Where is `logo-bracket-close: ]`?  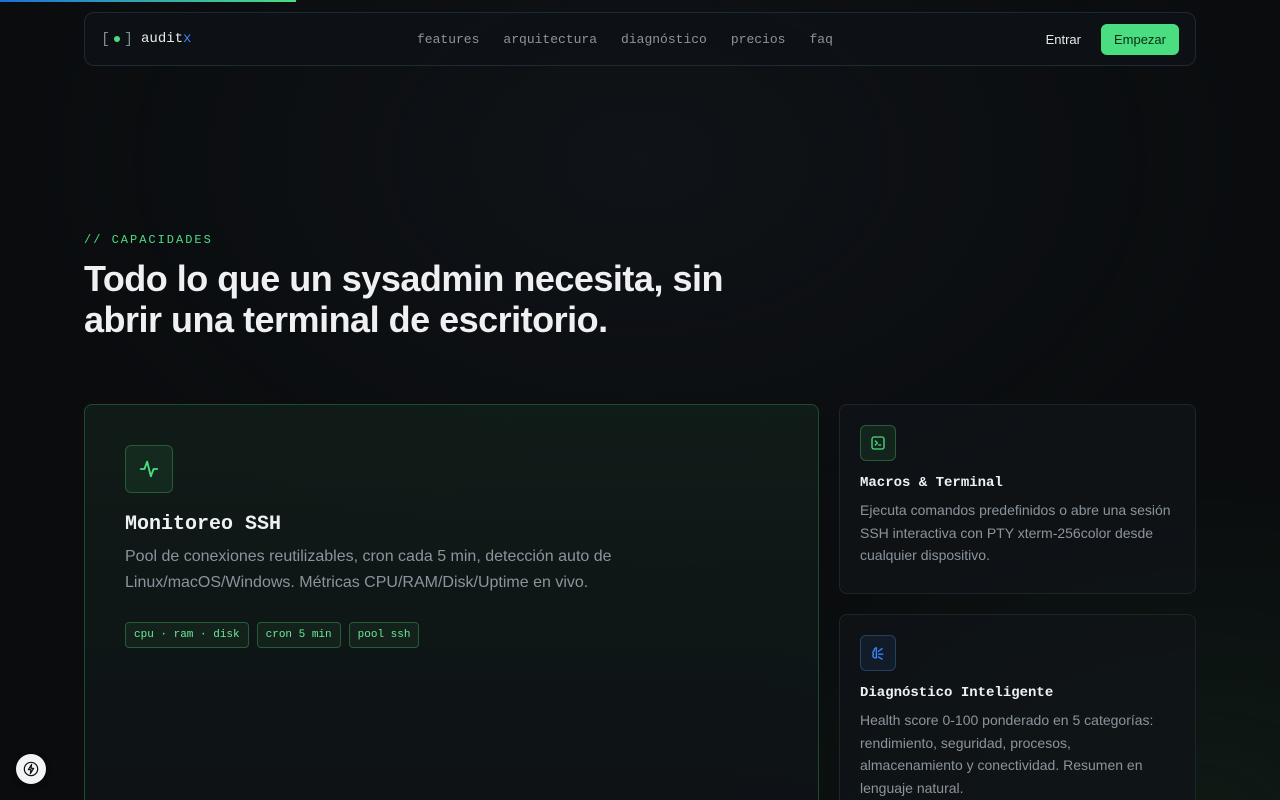
logo-bracket-close: ] is located at coordinates (129, 39).